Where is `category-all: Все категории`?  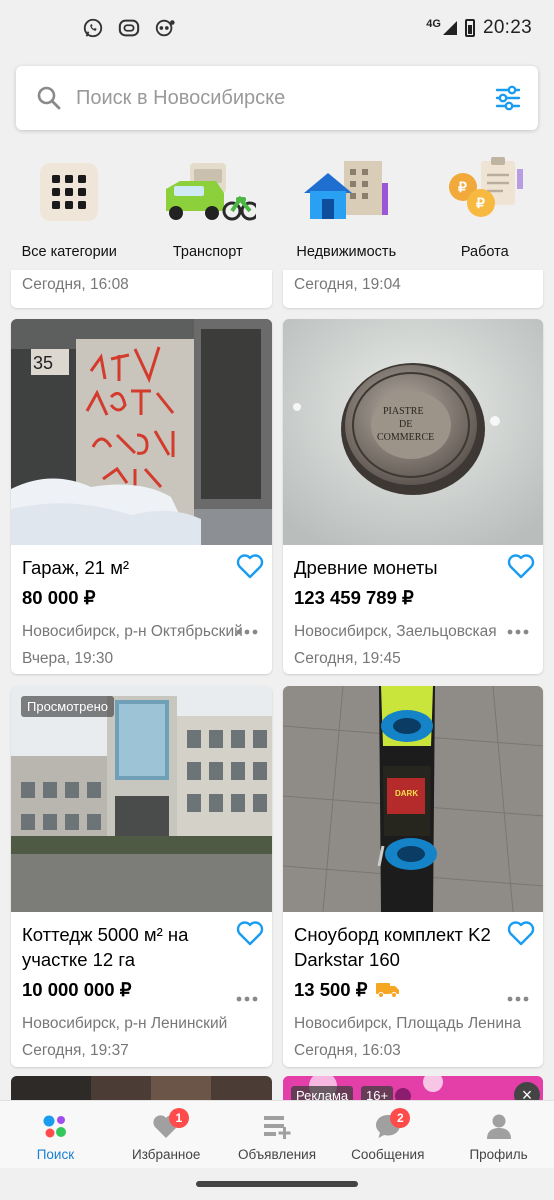 category-all: Все категории is located at coordinates (69, 209).